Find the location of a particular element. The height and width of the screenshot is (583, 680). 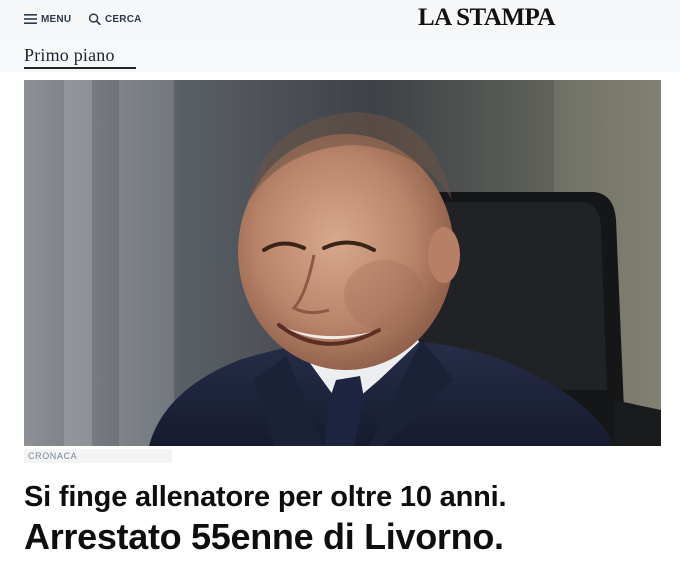

section-title: Primo piano is located at coordinates (69, 55).